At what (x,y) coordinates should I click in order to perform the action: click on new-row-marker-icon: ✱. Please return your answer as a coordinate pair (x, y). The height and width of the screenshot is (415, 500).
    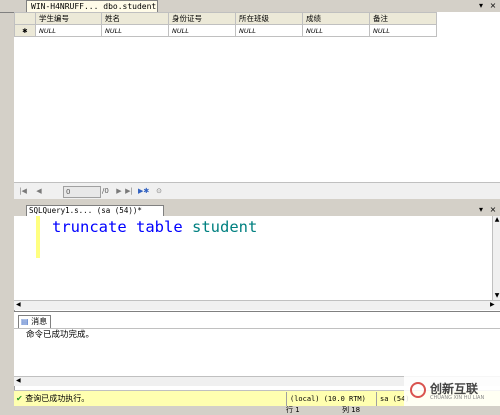
    Looking at the image, I should click on (25, 30).